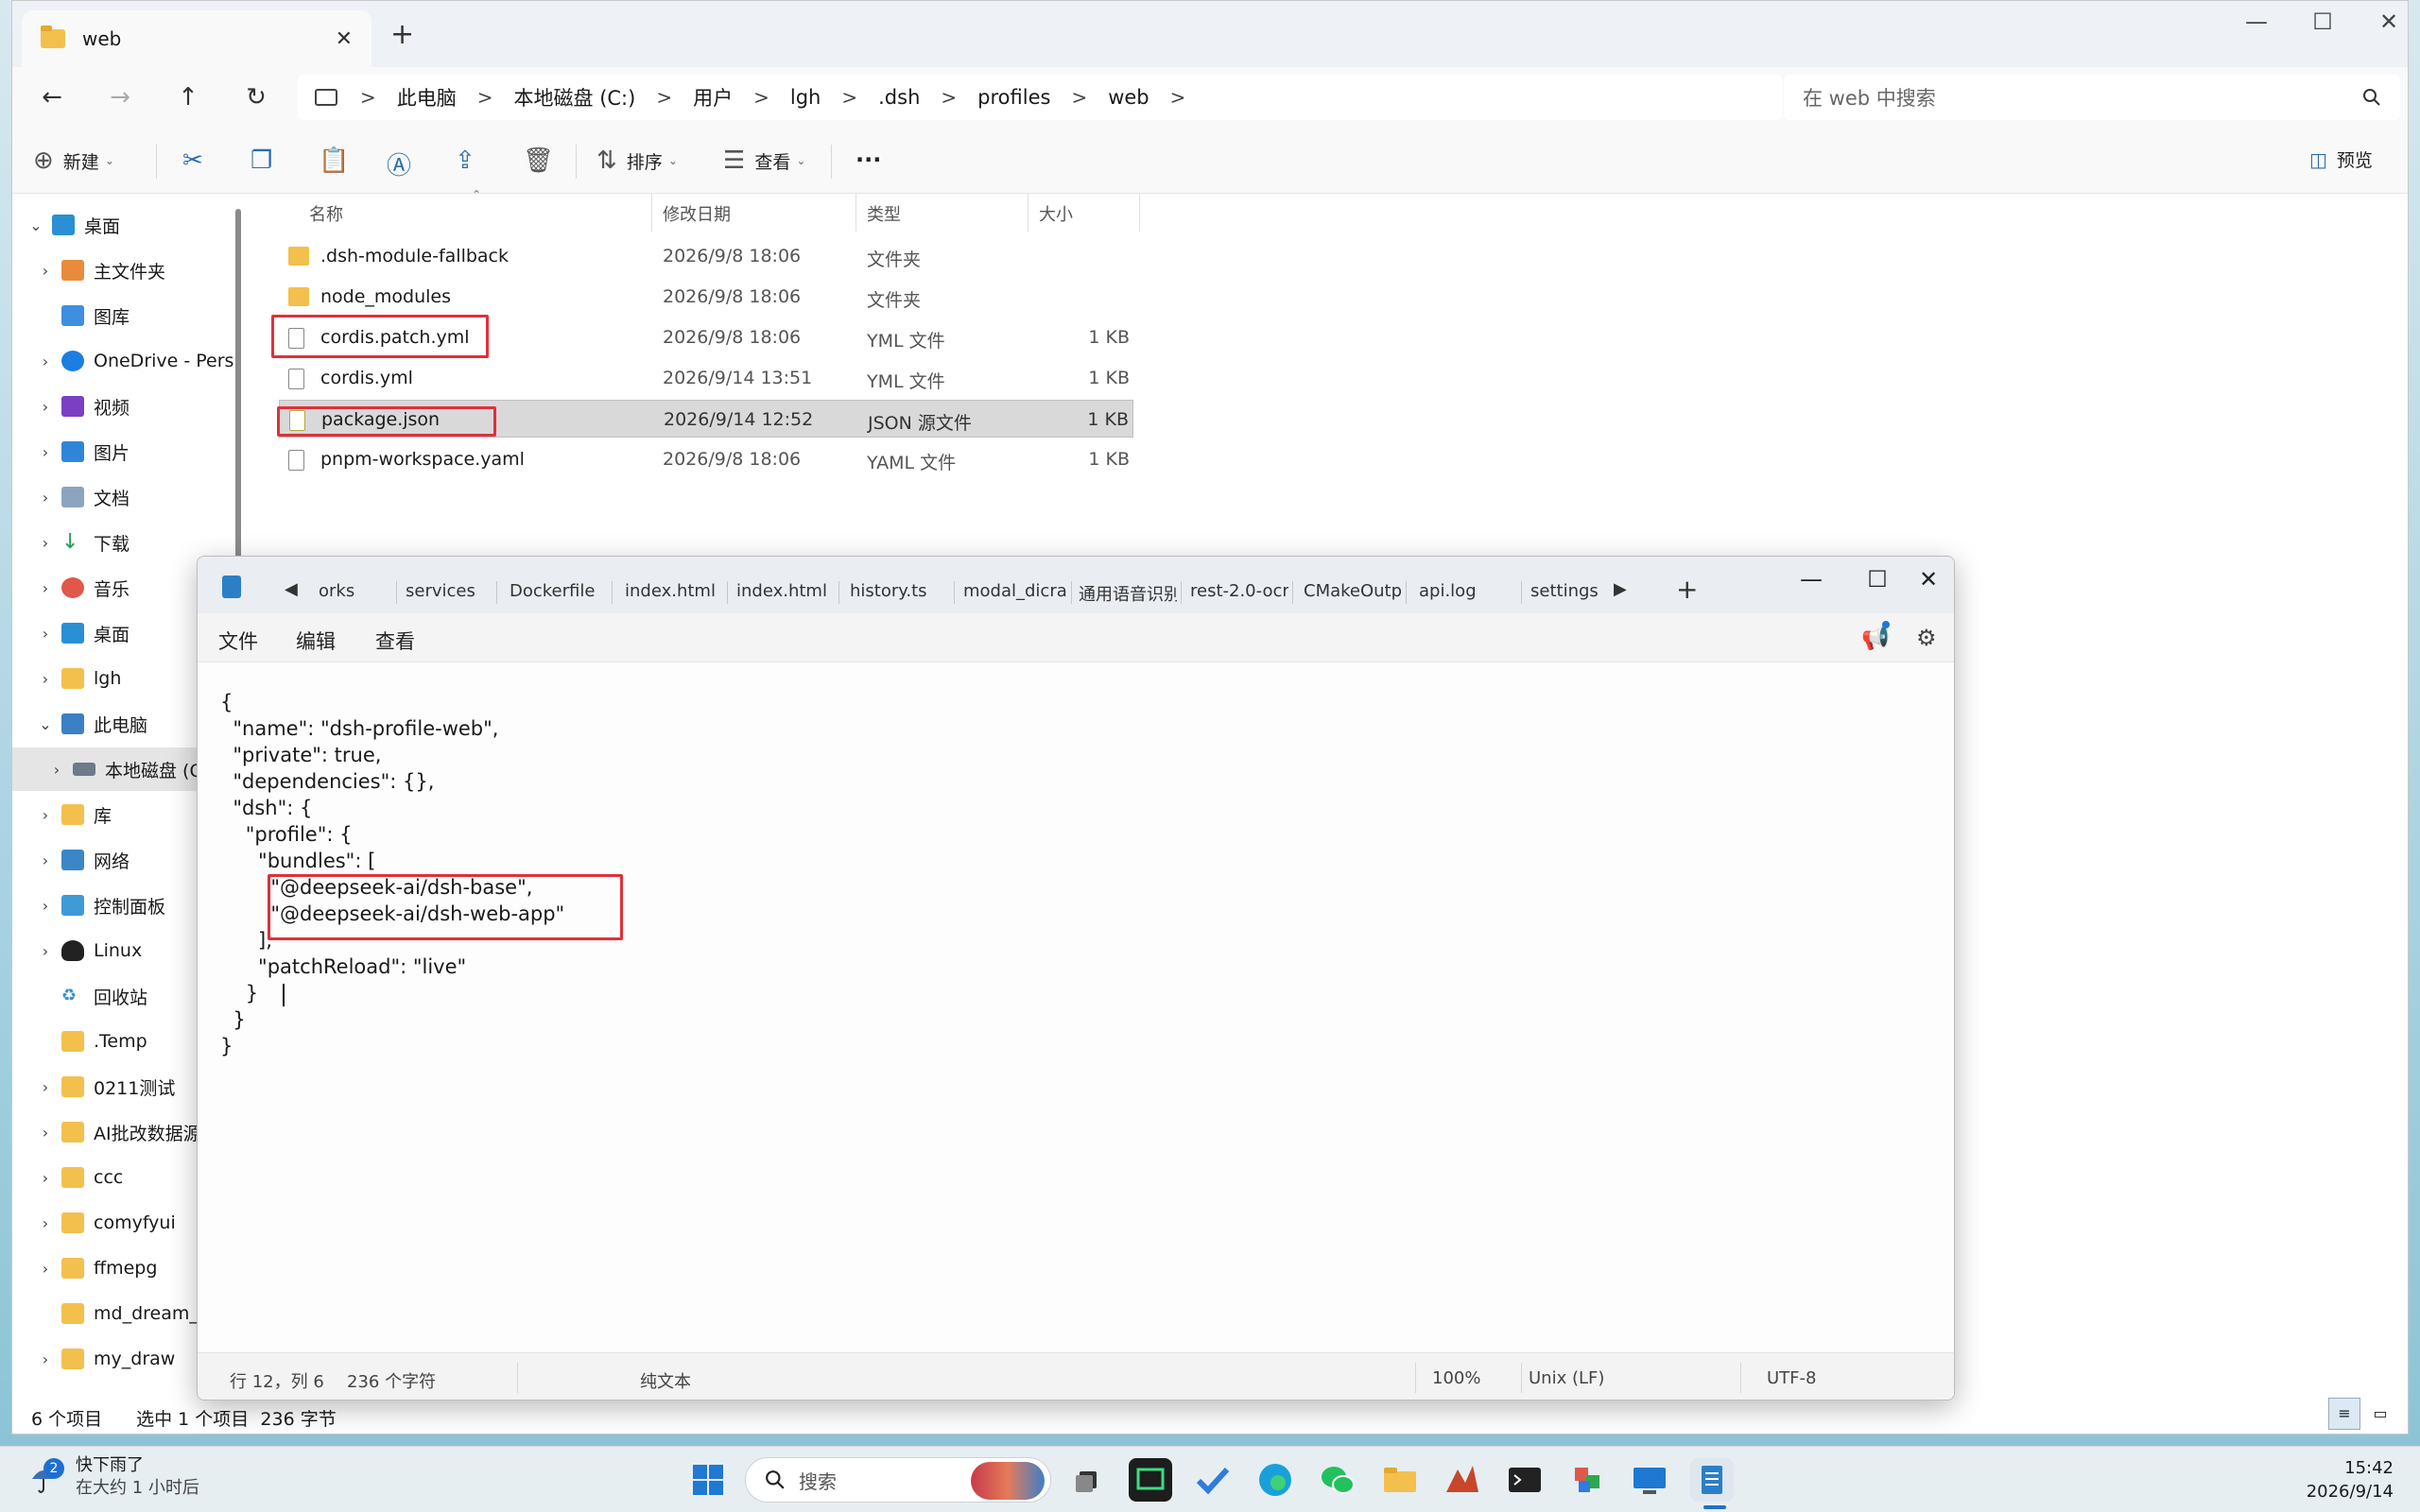 The height and width of the screenshot is (1512, 2420). What do you see at coordinates (706, 297) in the screenshot?
I see `file-row: node_modules 2026/9/8 18:06 文件夹` at bounding box center [706, 297].